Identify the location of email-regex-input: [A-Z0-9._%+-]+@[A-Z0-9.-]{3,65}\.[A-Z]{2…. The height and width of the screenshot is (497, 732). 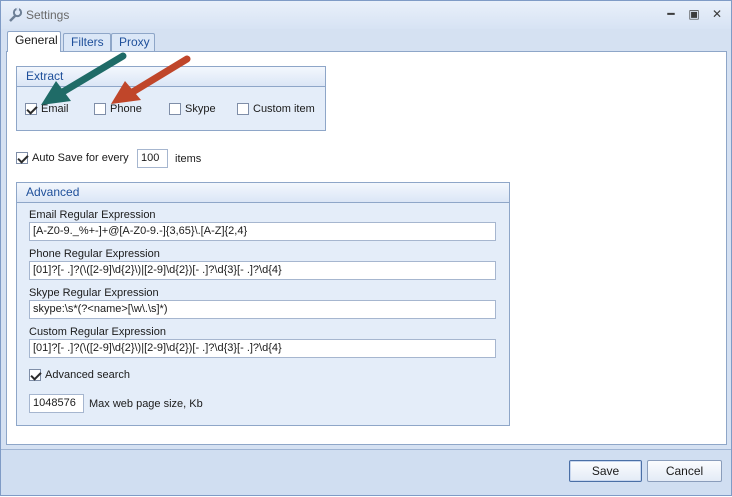
(262, 231).